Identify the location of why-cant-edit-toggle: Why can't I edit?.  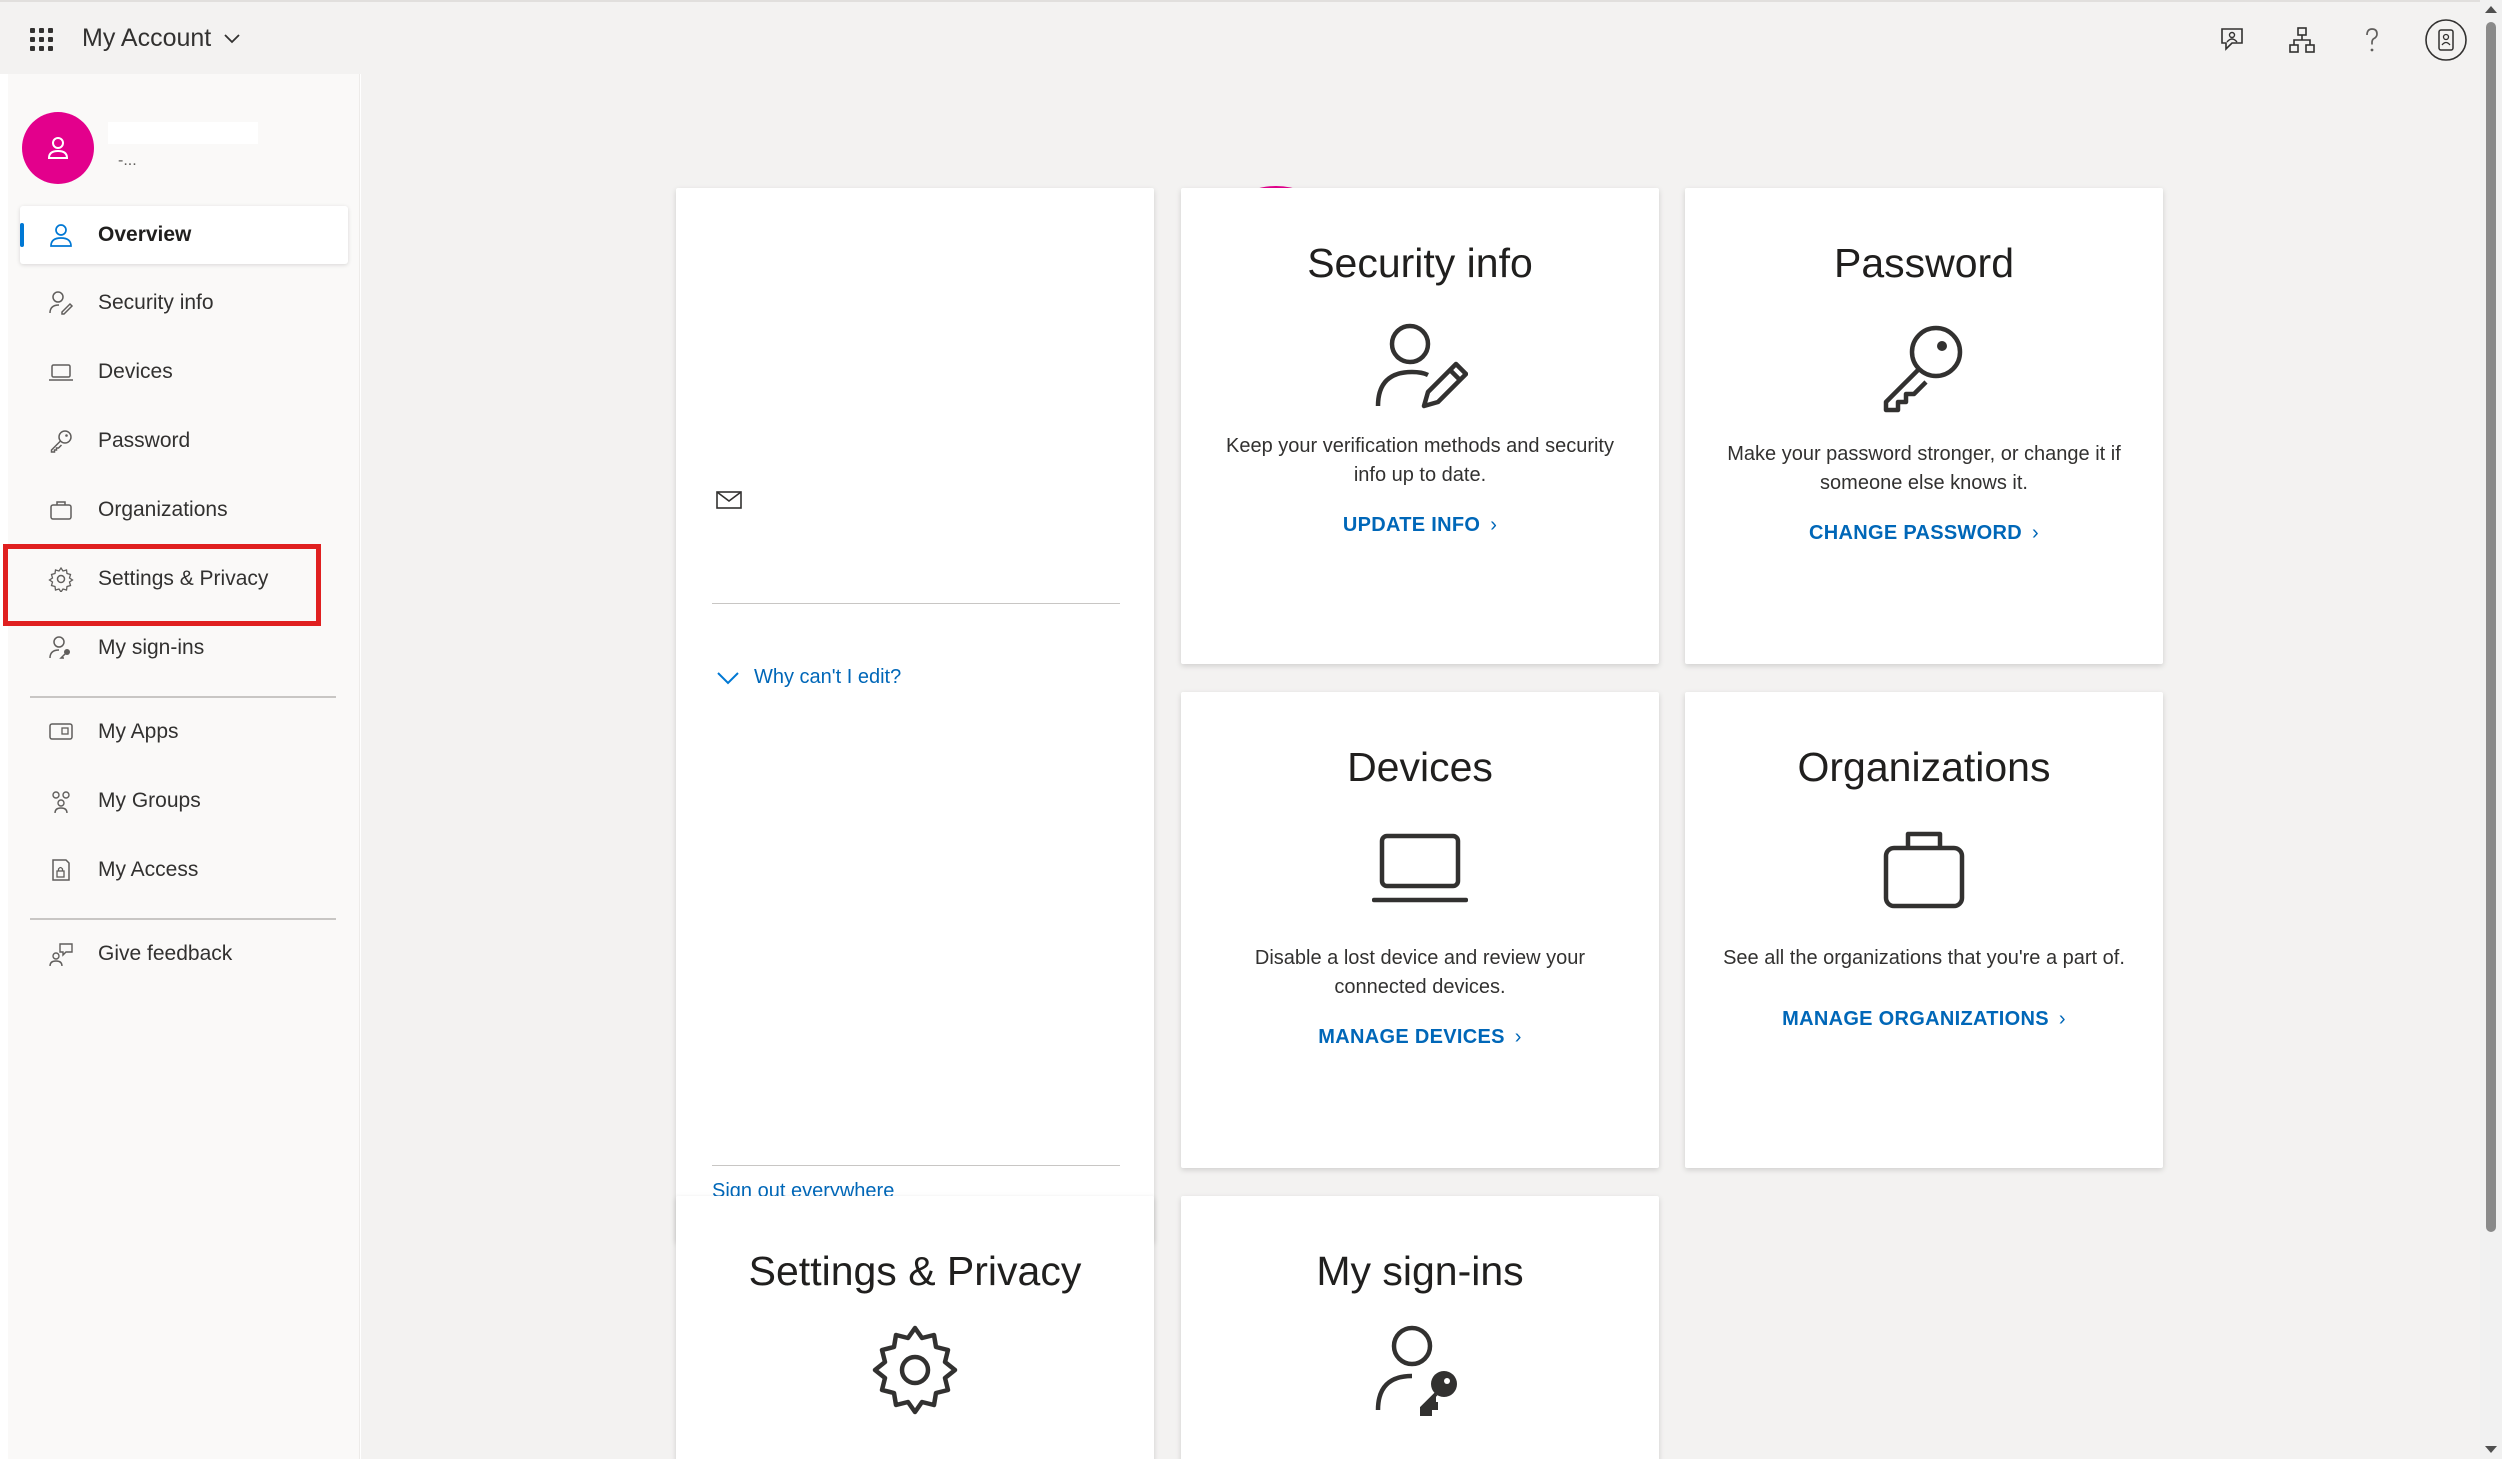
(808, 677).